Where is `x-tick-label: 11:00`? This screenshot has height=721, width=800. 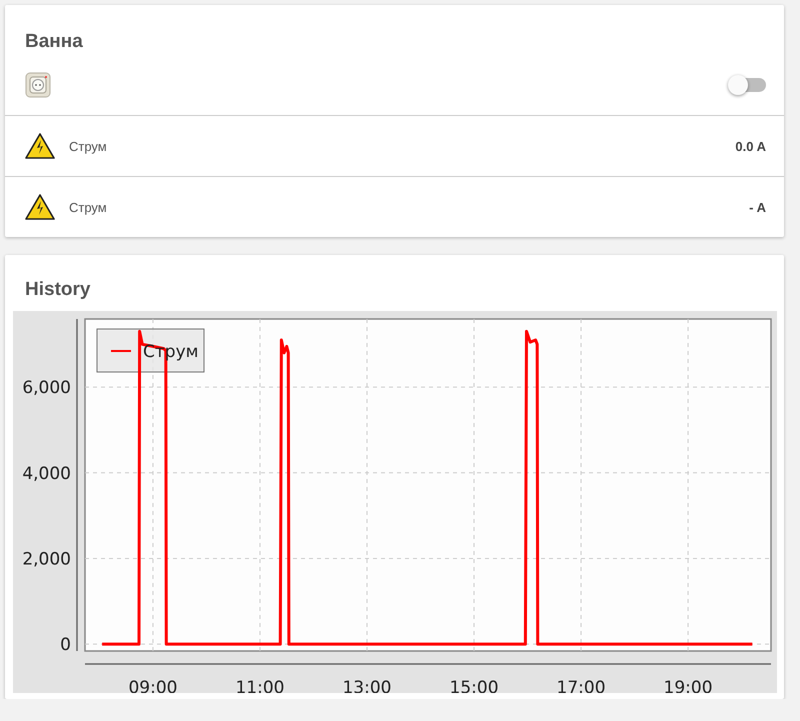
x-tick-label: 11:00 is located at coordinates (259, 685).